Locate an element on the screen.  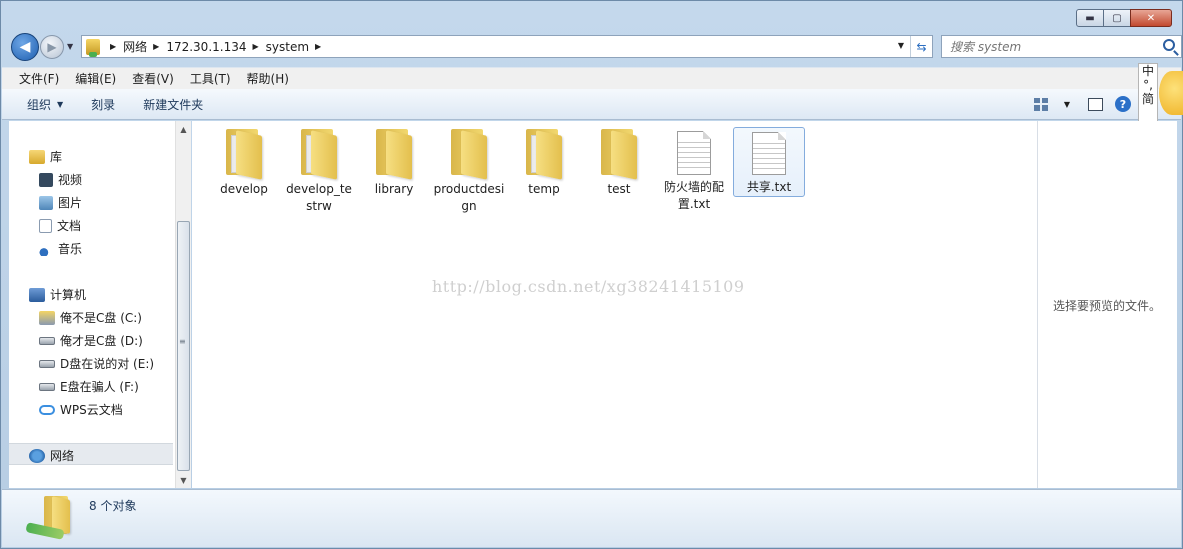
menu-edit: 编辑(E) is located at coordinates (95, 78).